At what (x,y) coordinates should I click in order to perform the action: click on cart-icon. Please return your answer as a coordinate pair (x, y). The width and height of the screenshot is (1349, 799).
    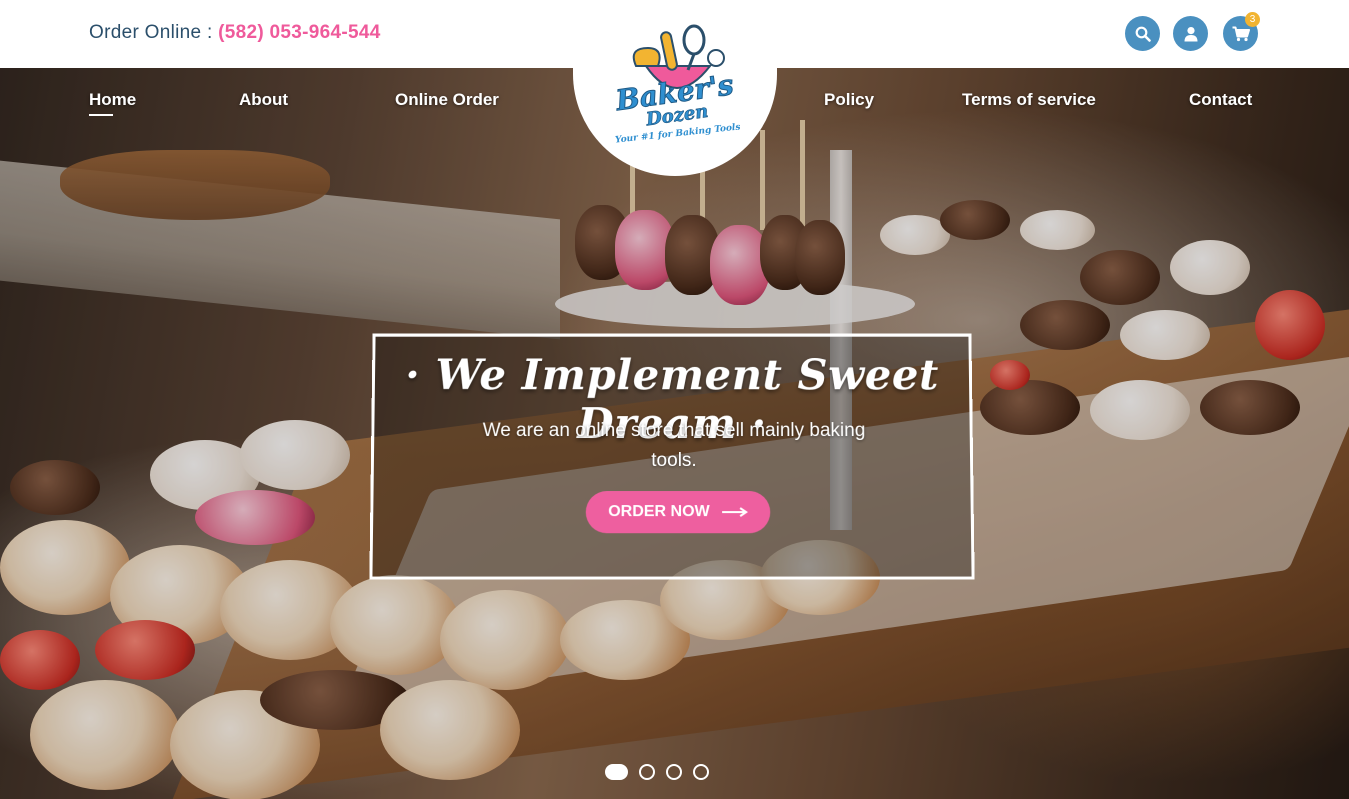
    Looking at the image, I should click on (1241, 33).